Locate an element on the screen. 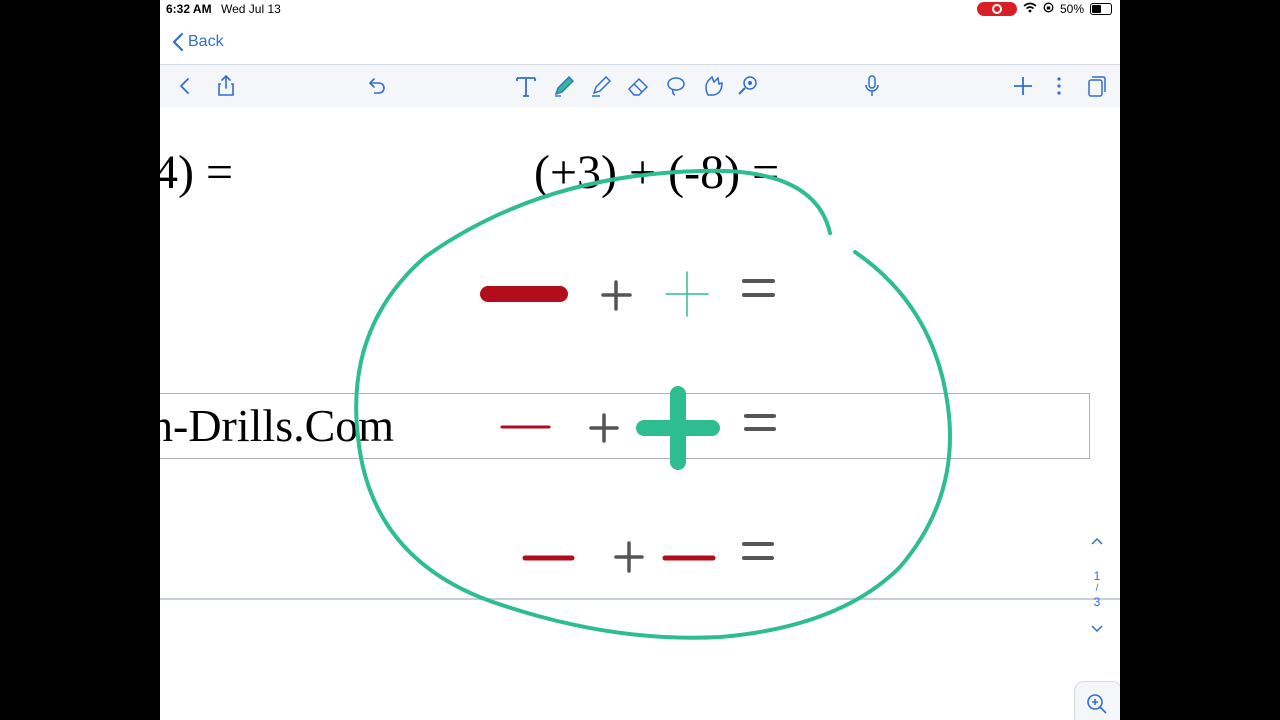  wifi-icon is located at coordinates (1030, 9).